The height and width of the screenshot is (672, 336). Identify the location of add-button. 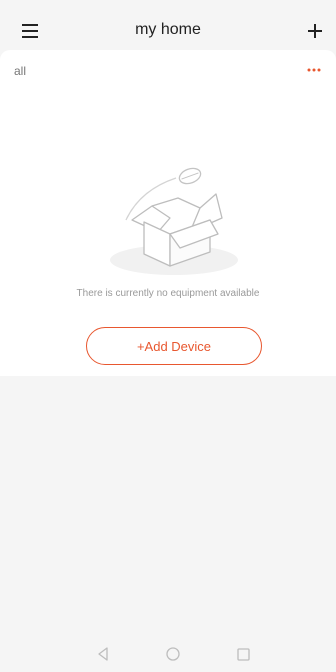
(315, 31).